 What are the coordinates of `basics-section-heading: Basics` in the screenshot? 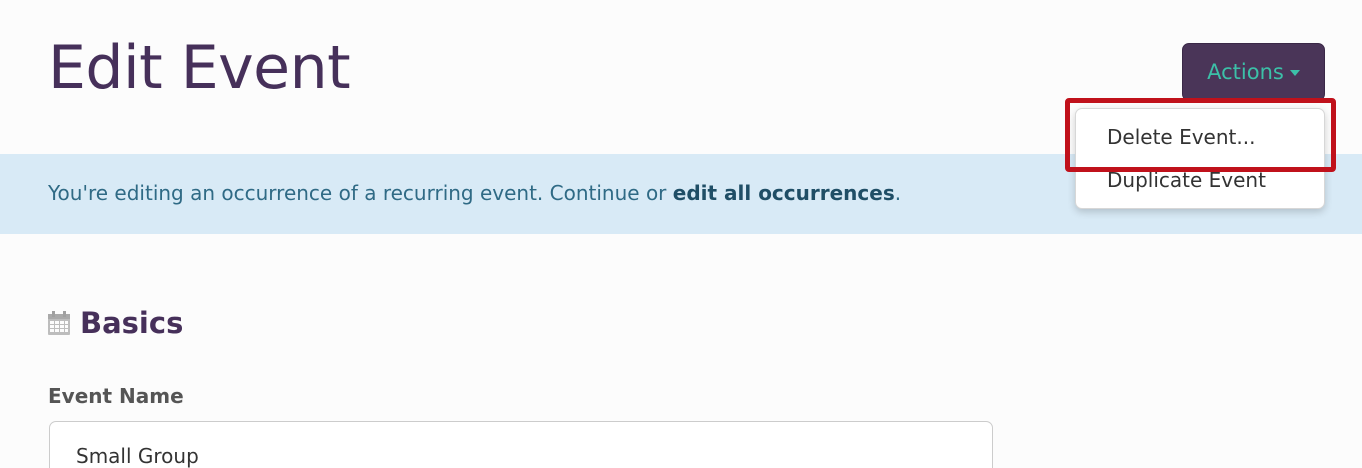 It's located at (115, 323).